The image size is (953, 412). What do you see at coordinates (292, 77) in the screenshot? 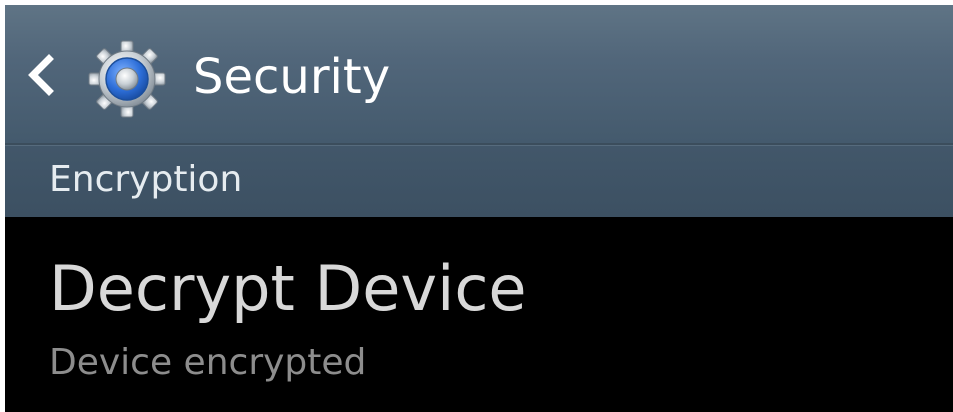
I see `page-title: Security` at bounding box center [292, 77].